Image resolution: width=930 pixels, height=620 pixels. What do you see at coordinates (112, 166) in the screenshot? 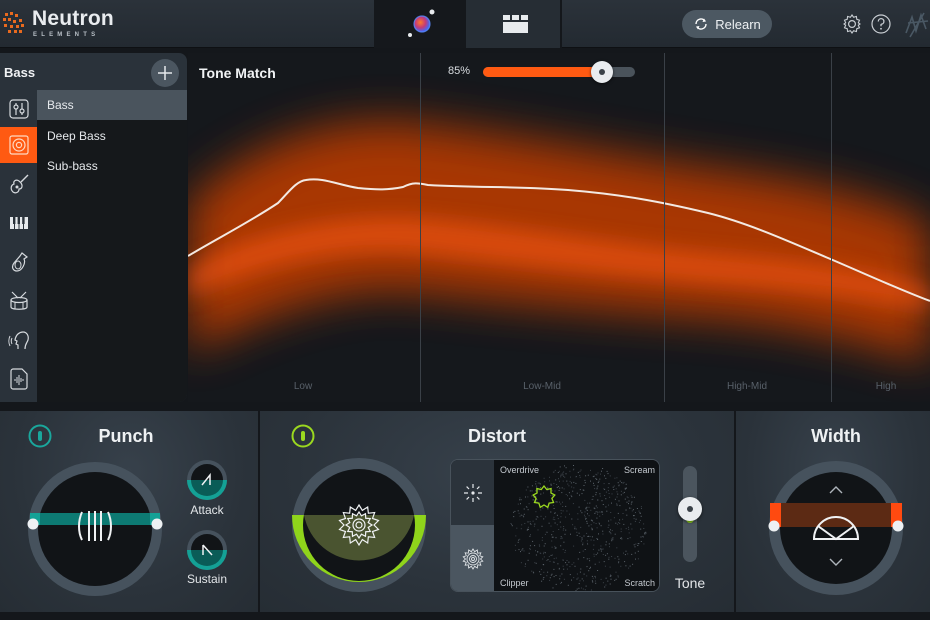
I see `preset-item-sub-bass: Sub-bass` at bounding box center [112, 166].